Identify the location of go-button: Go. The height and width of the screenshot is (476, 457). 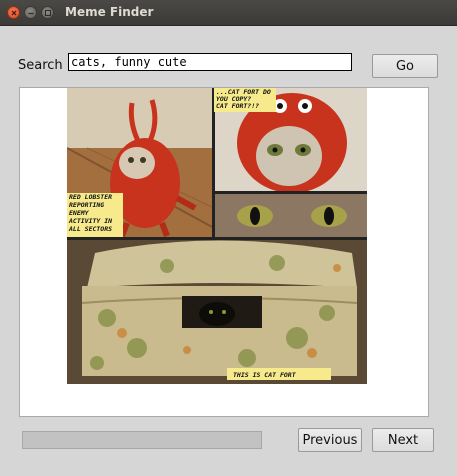
(405, 66).